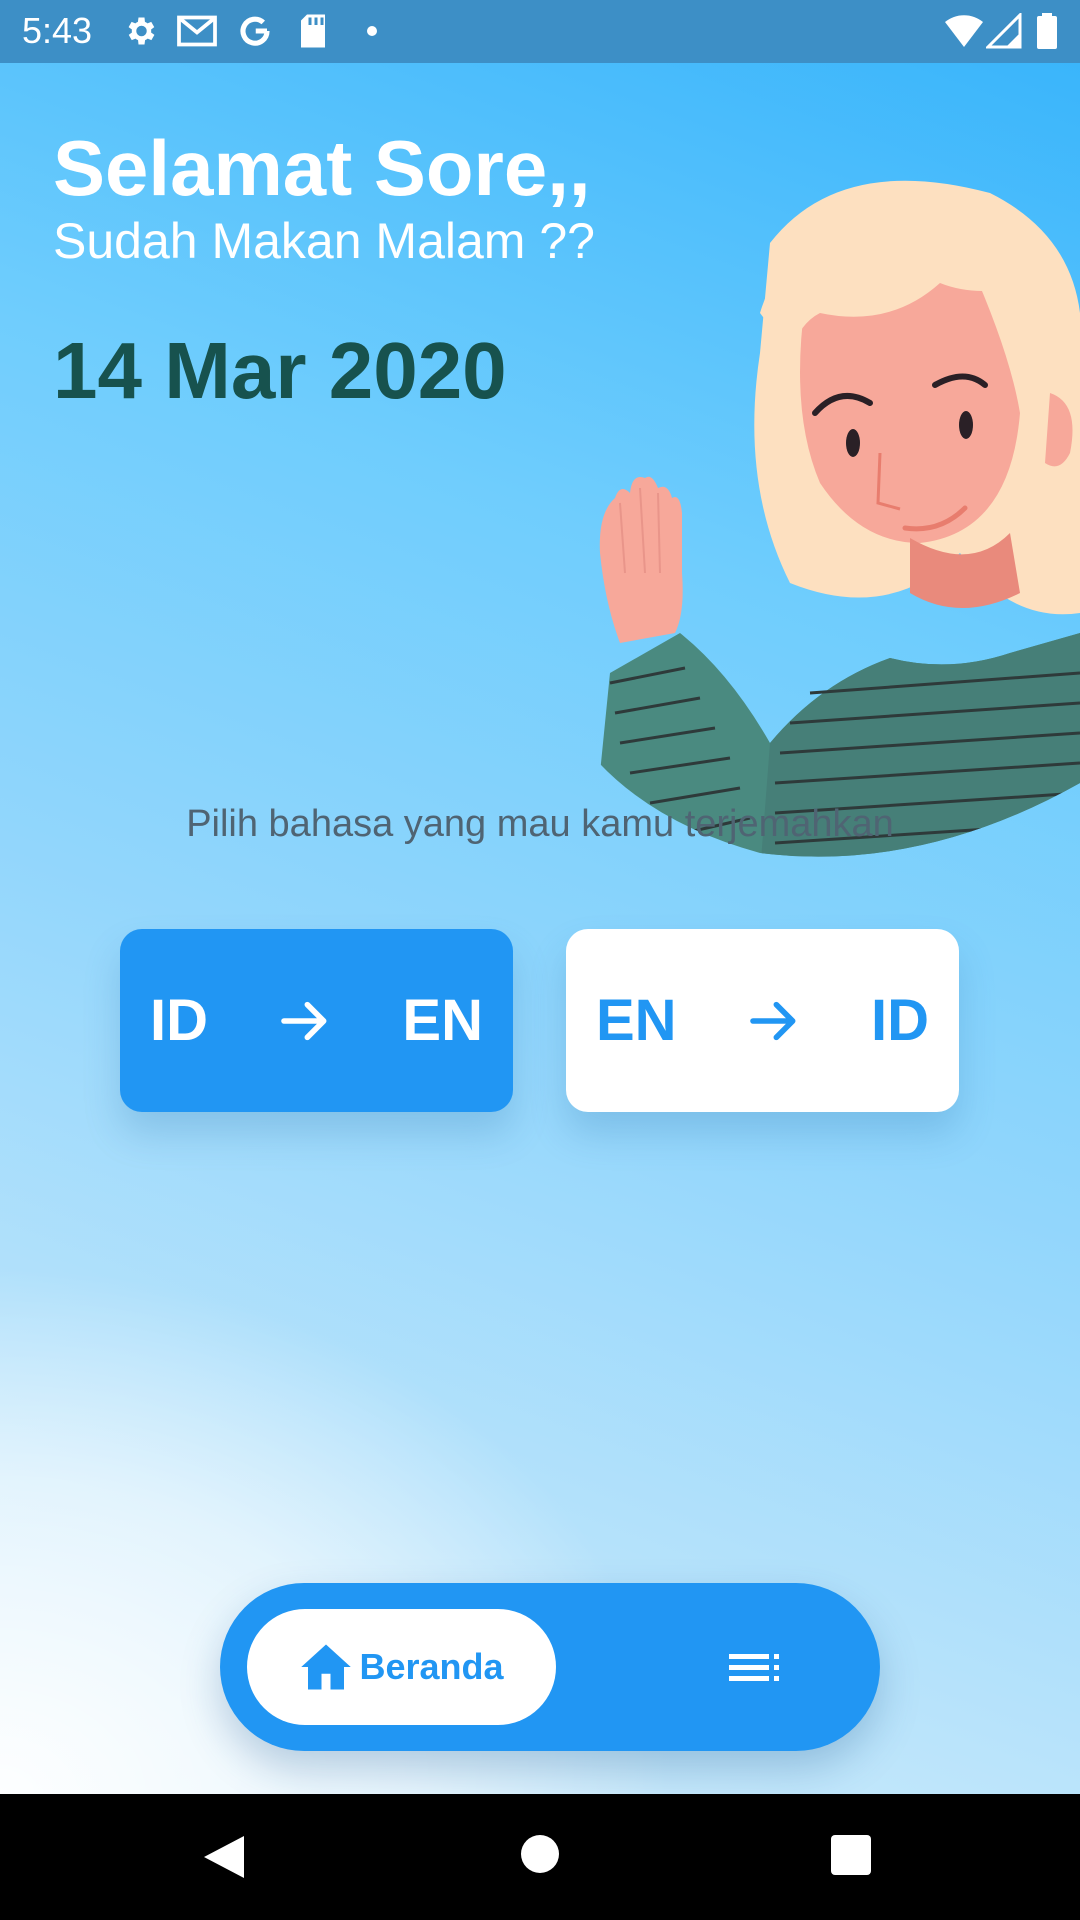 The image size is (1080, 1920). Describe the element at coordinates (57, 30) in the screenshot. I see `status-time: 5:43` at that location.